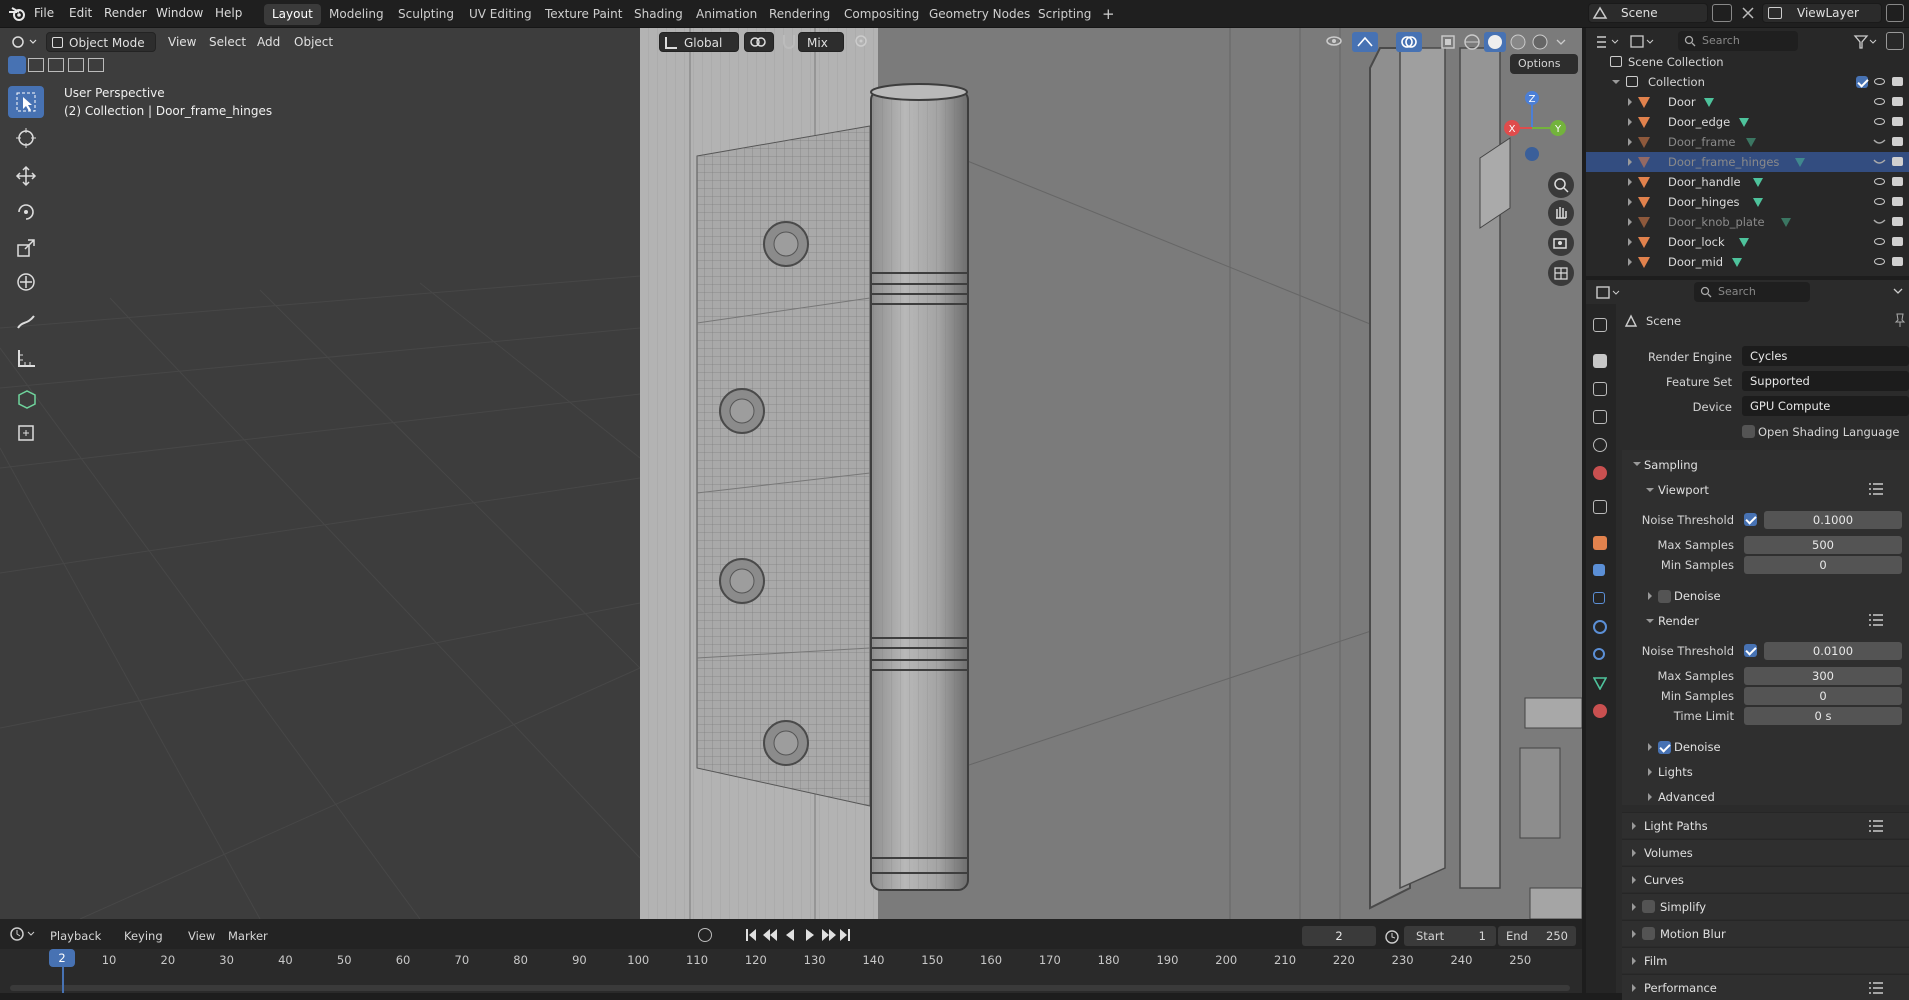  What do you see at coordinates (1862, 82) in the screenshot?
I see `collection-exclude-checkbox` at bounding box center [1862, 82].